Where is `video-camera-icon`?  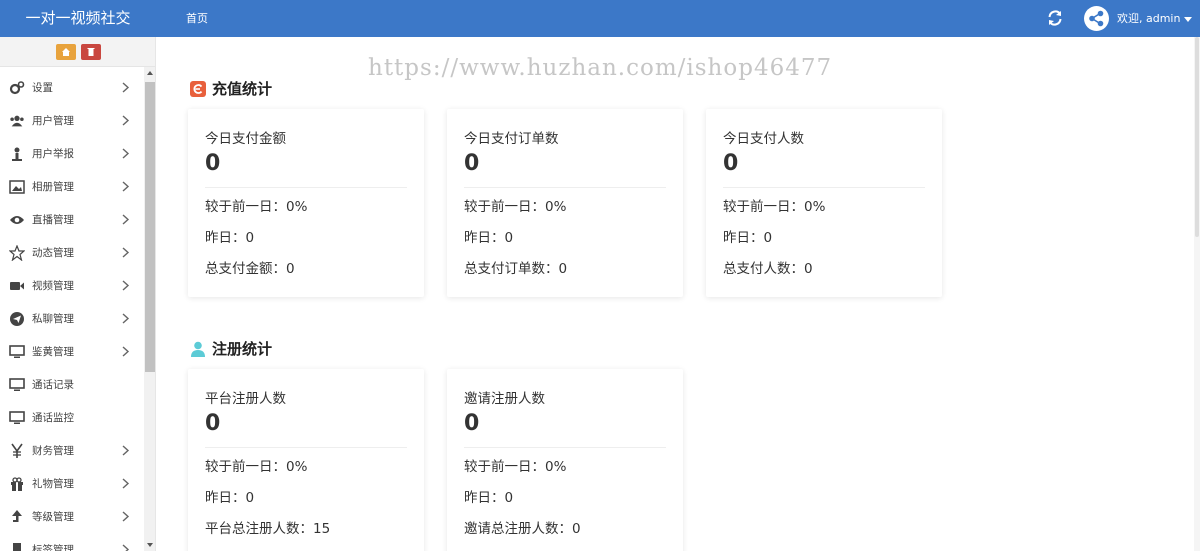
video-camera-icon is located at coordinates (17, 286).